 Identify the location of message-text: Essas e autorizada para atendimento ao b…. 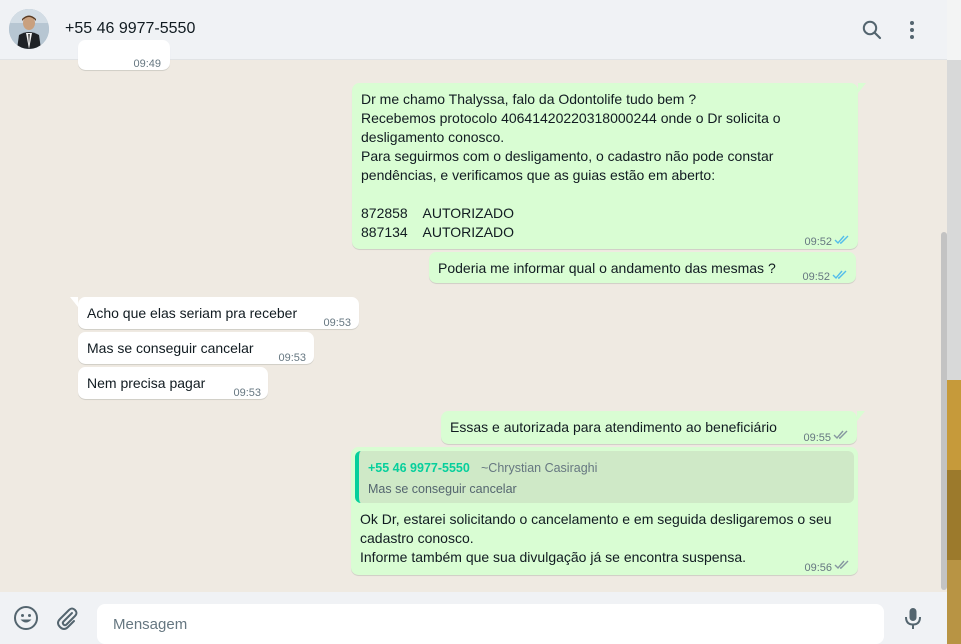
(613, 427).